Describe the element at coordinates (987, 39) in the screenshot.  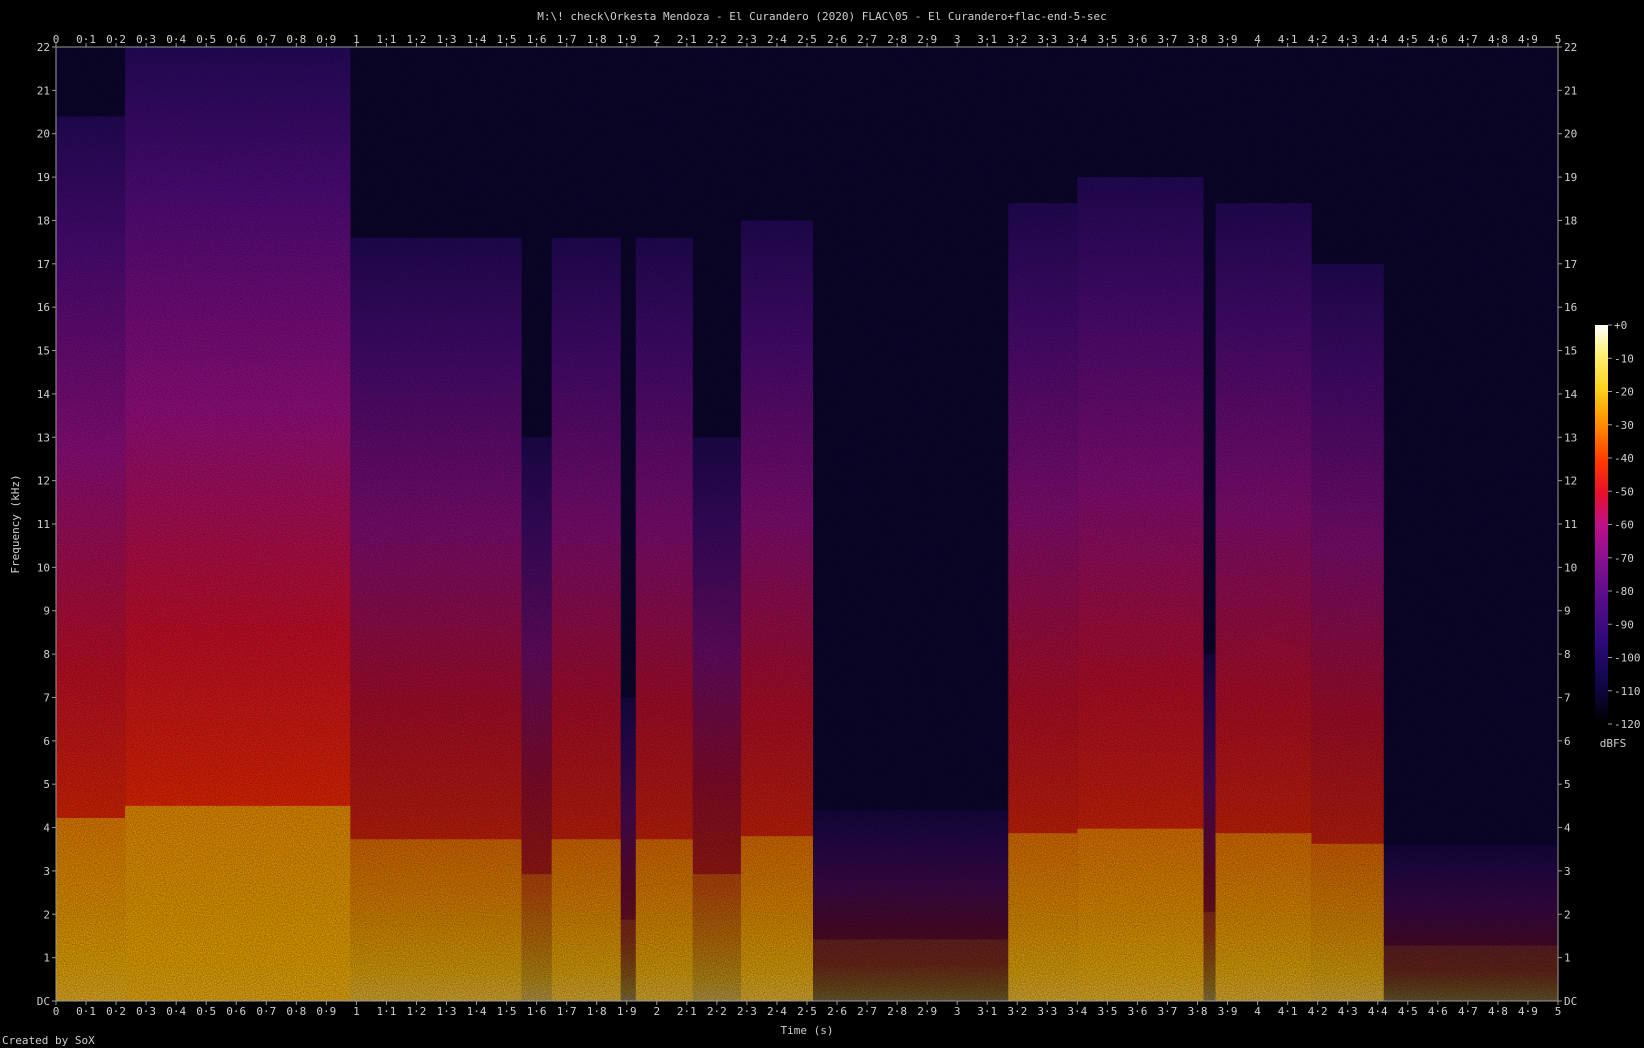
I see `x-tick-top-label: 3·1` at that location.